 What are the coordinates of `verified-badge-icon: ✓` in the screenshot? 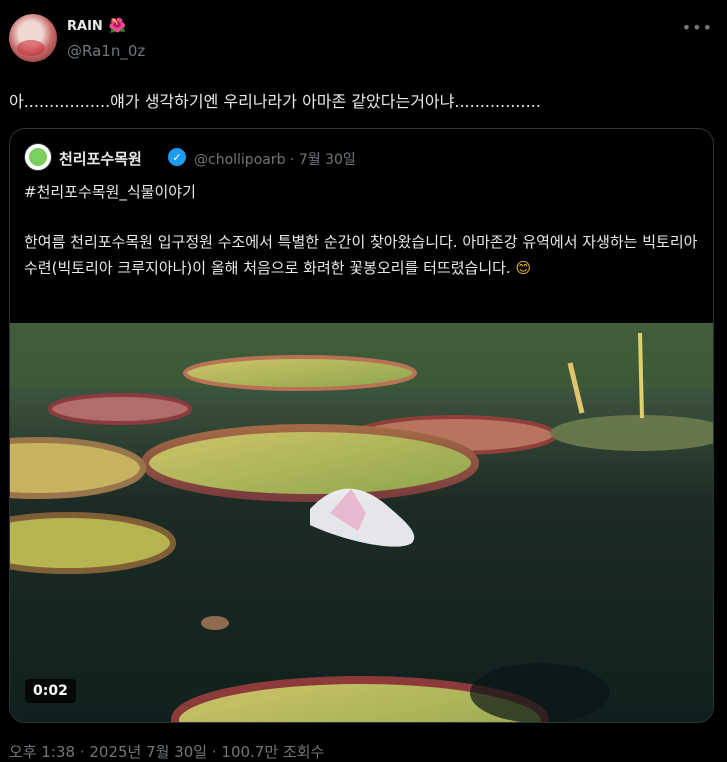 It's located at (177, 157).